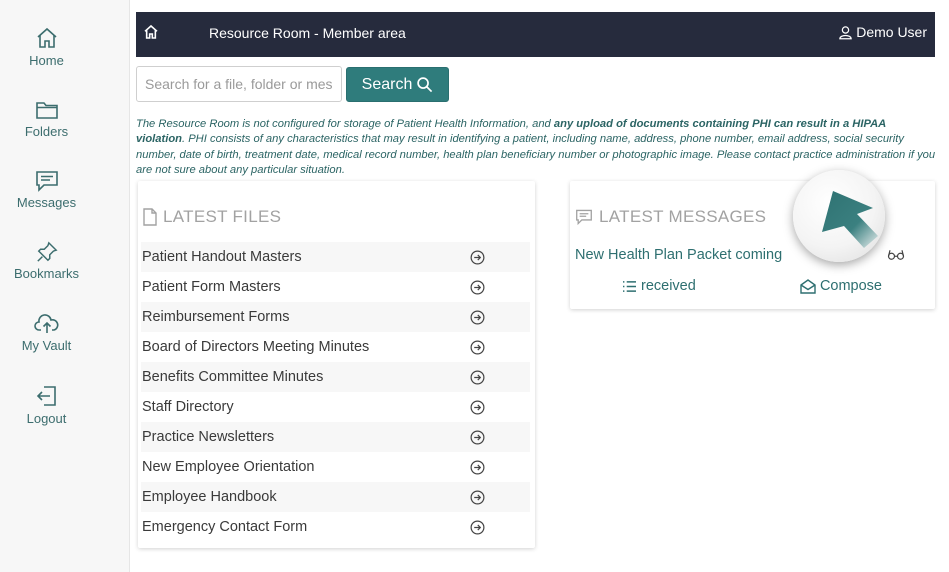  Describe the element at coordinates (752, 286) in the screenshot. I see `message-actions: received Compose` at that location.